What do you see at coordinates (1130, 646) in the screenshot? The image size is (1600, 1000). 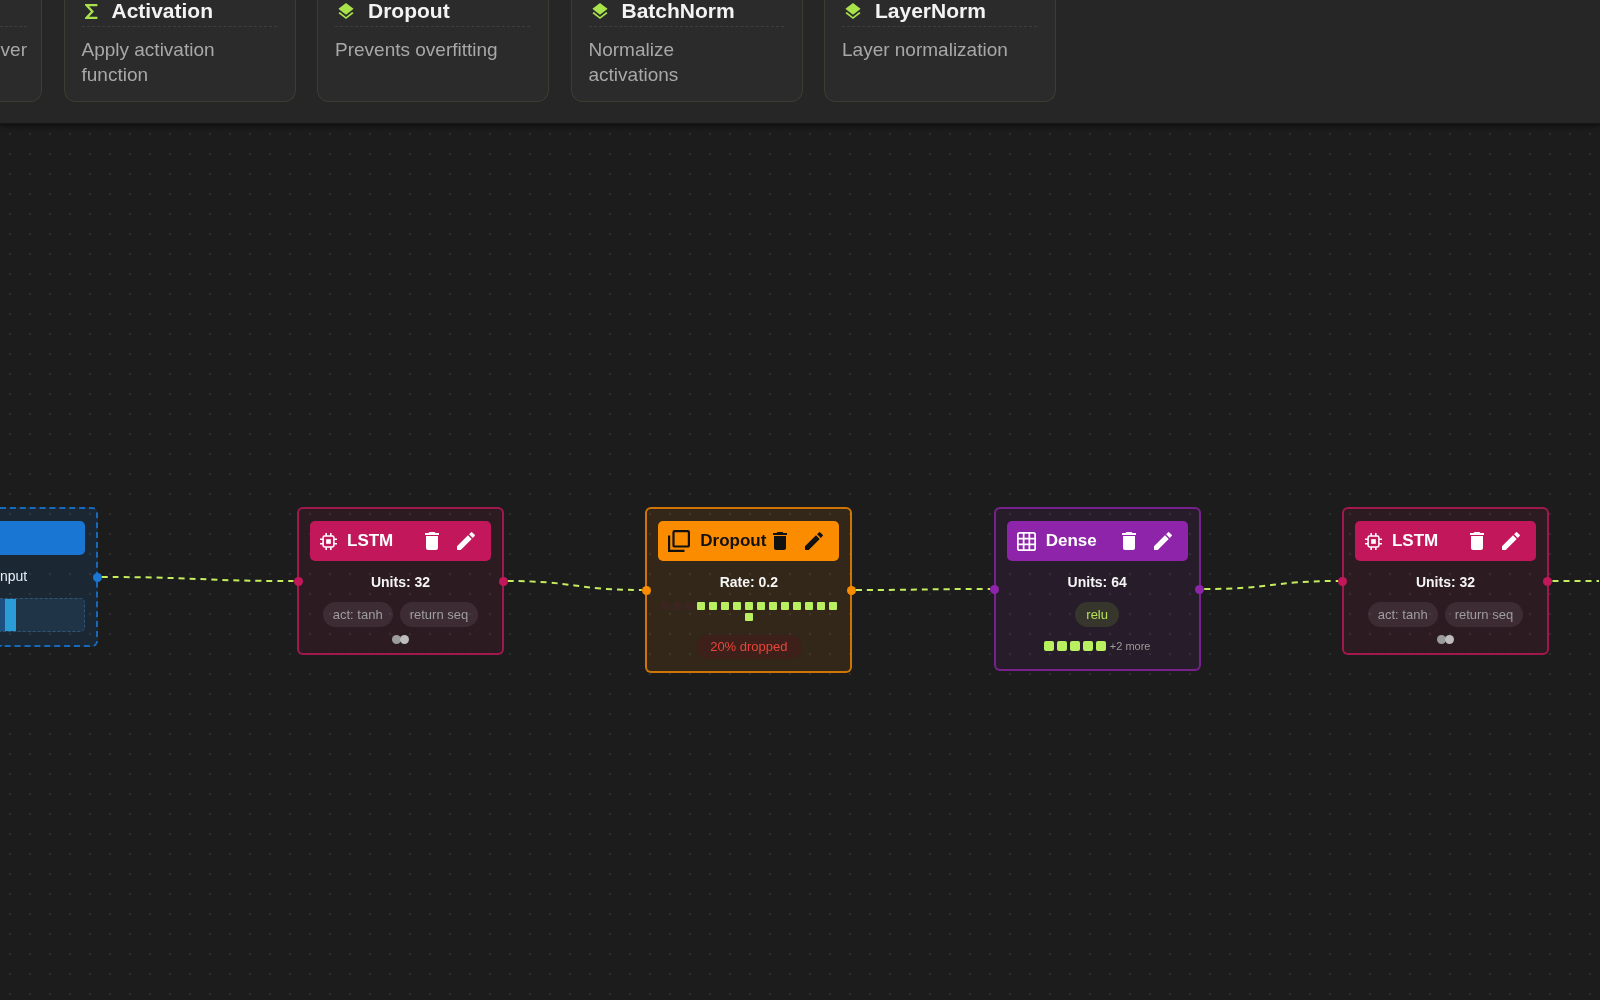 I see `more-count: +2 more` at bounding box center [1130, 646].